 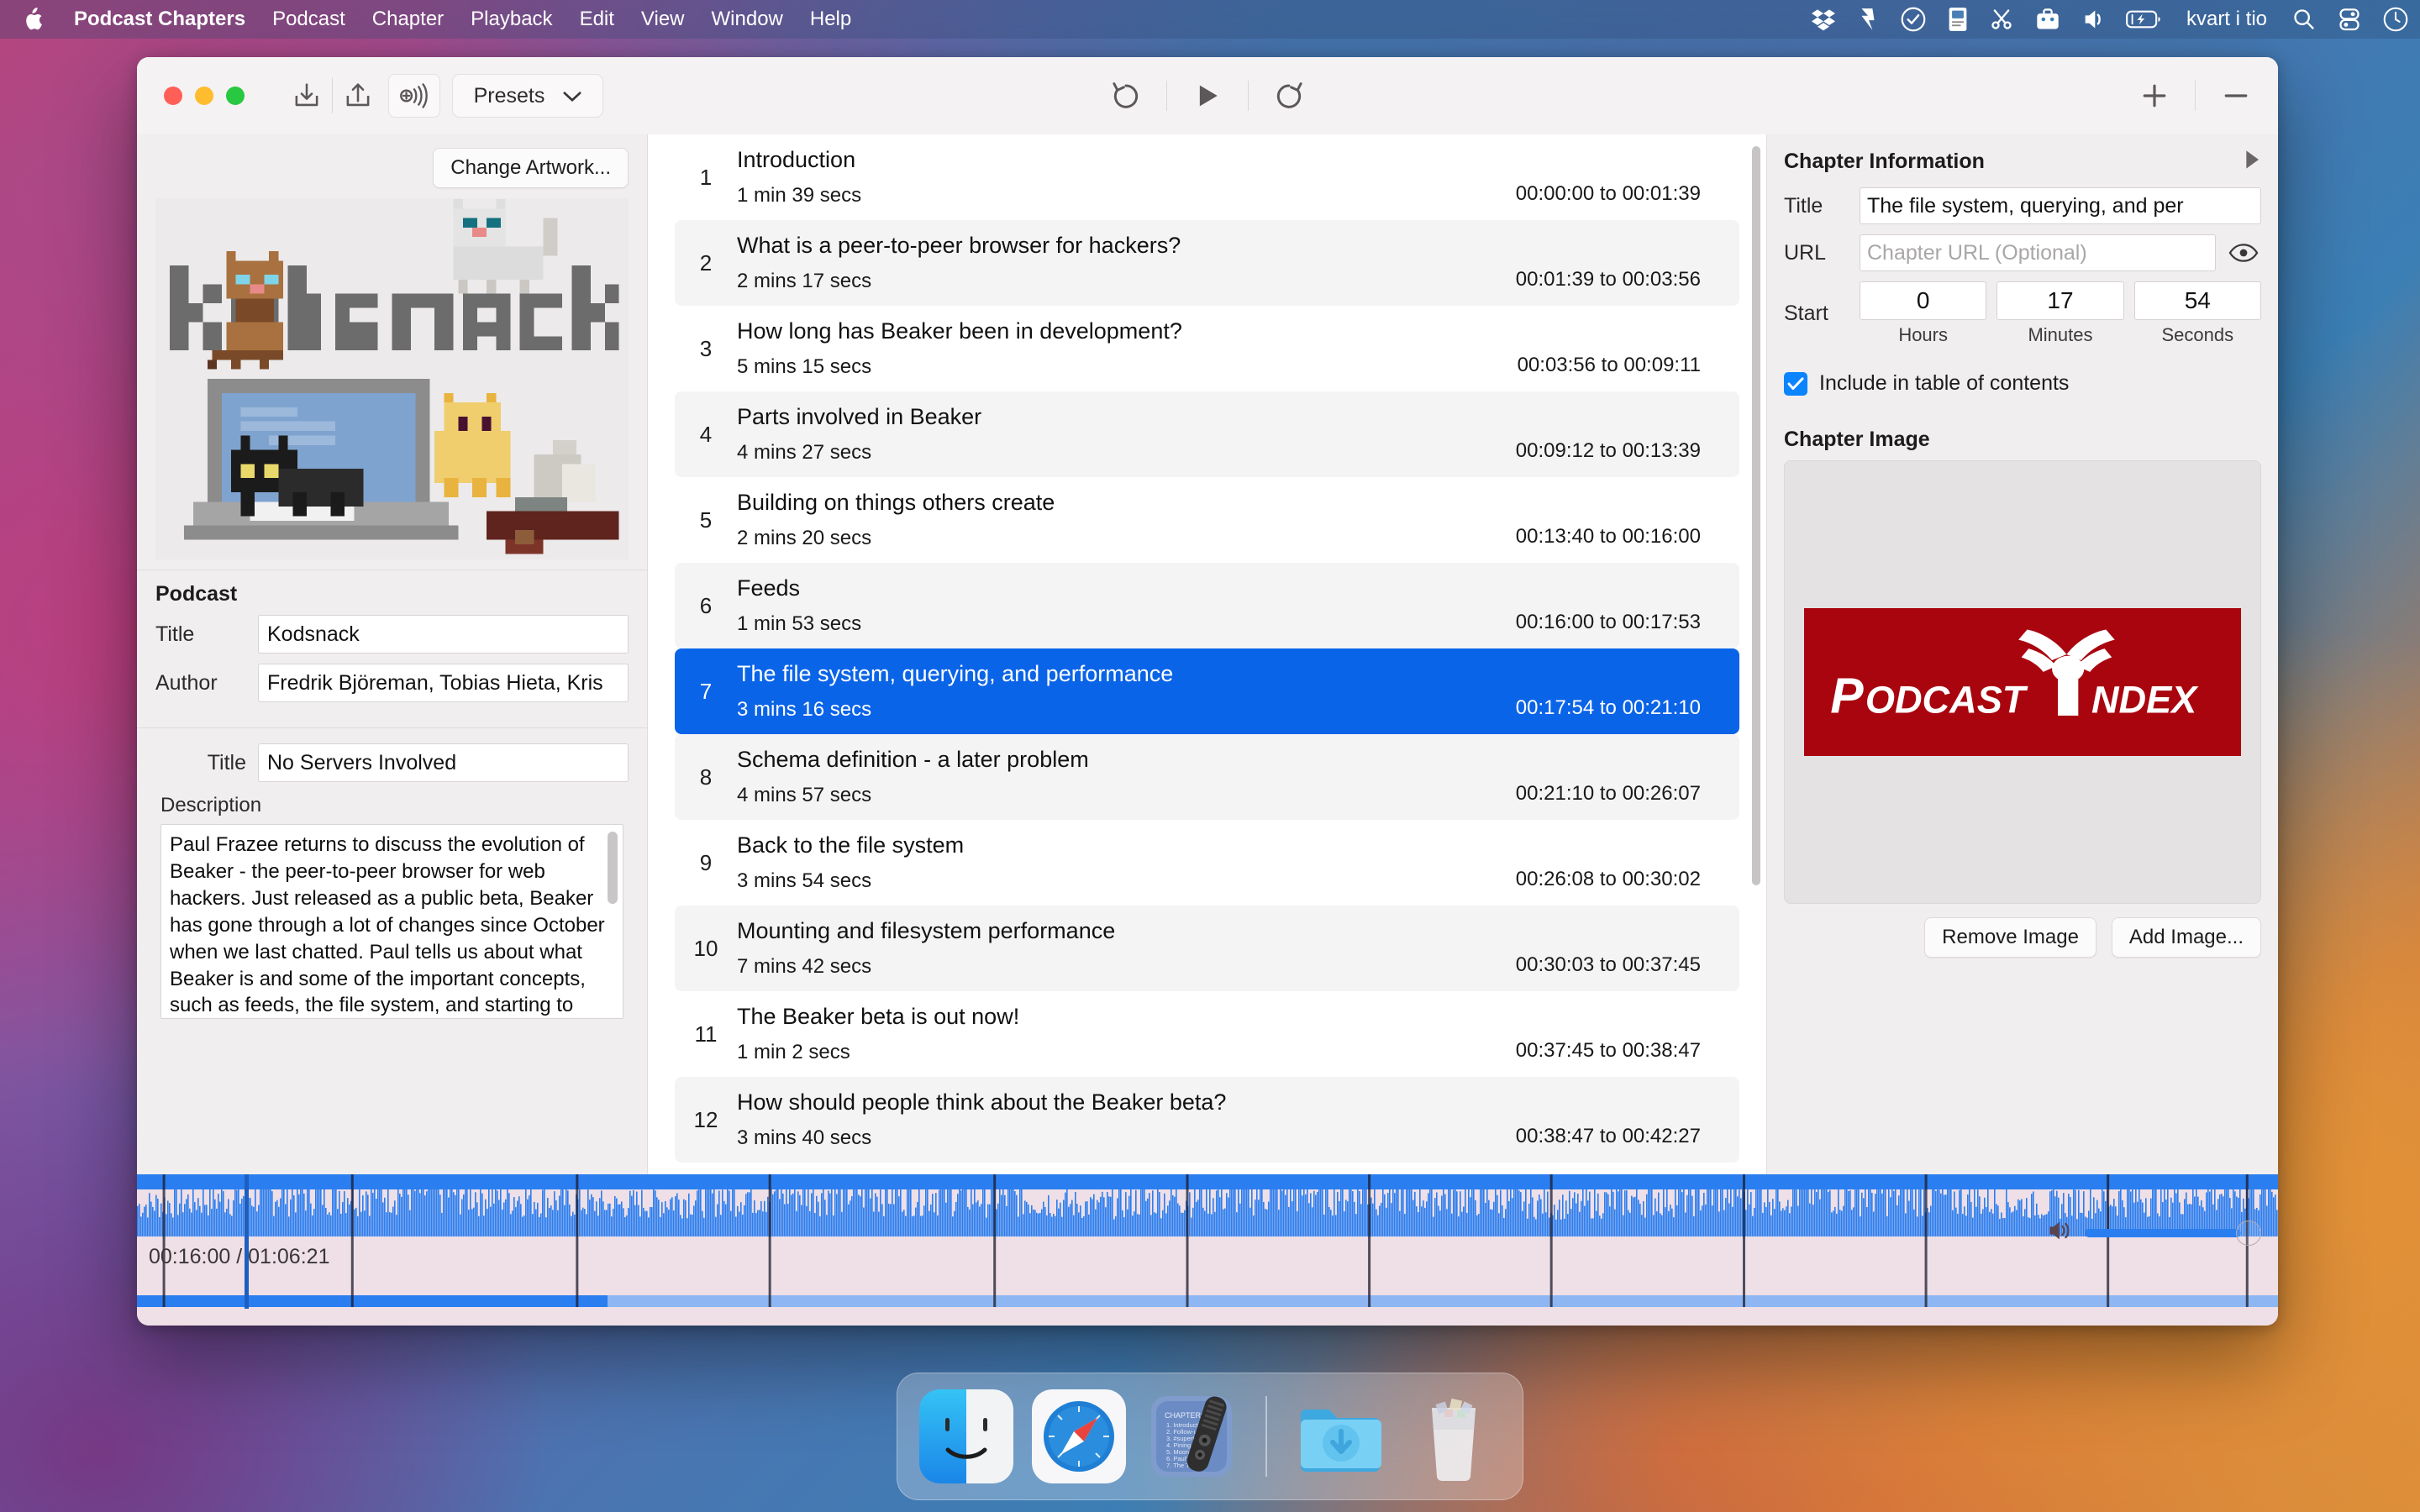 I want to click on safari-icon, so click(x=1079, y=1436).